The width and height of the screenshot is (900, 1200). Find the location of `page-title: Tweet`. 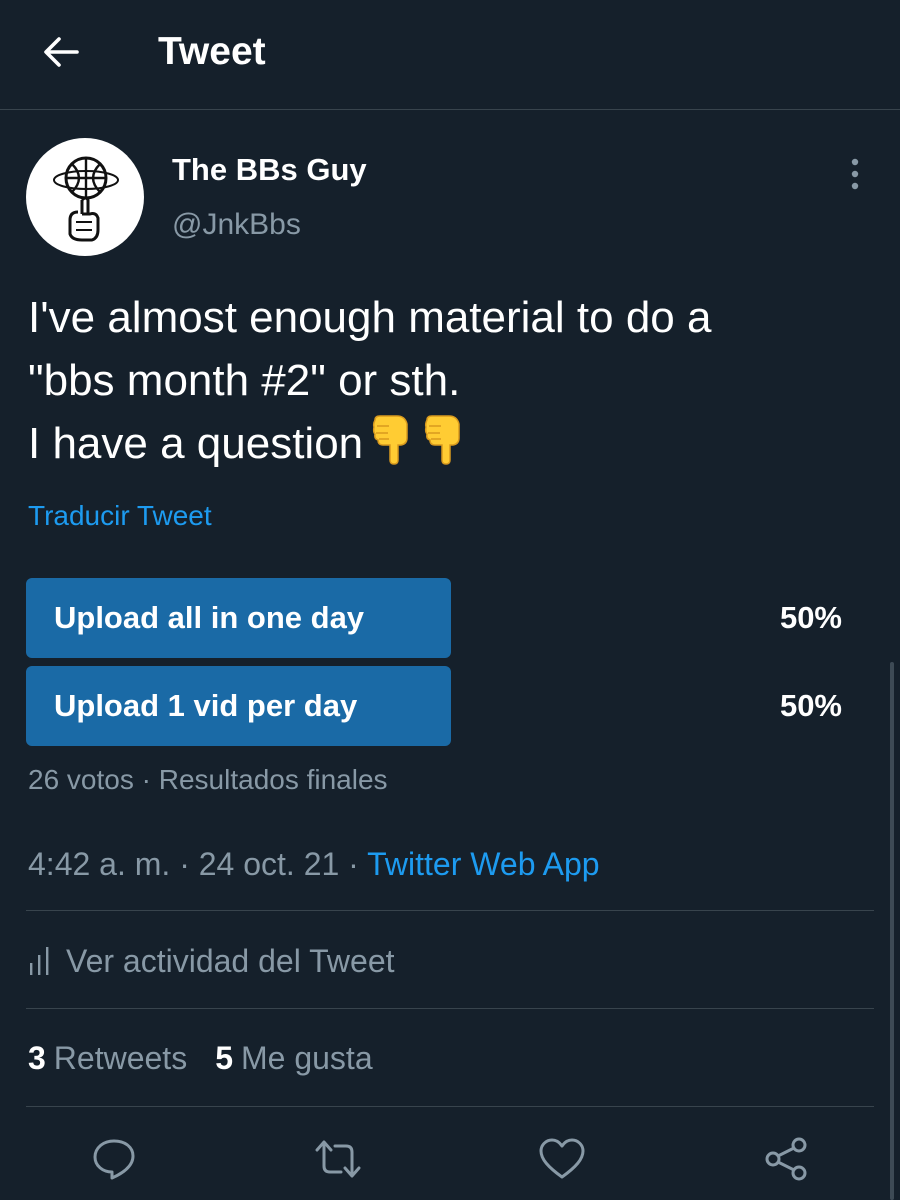

page-title: Tweet is located at coordinates (212, 51).